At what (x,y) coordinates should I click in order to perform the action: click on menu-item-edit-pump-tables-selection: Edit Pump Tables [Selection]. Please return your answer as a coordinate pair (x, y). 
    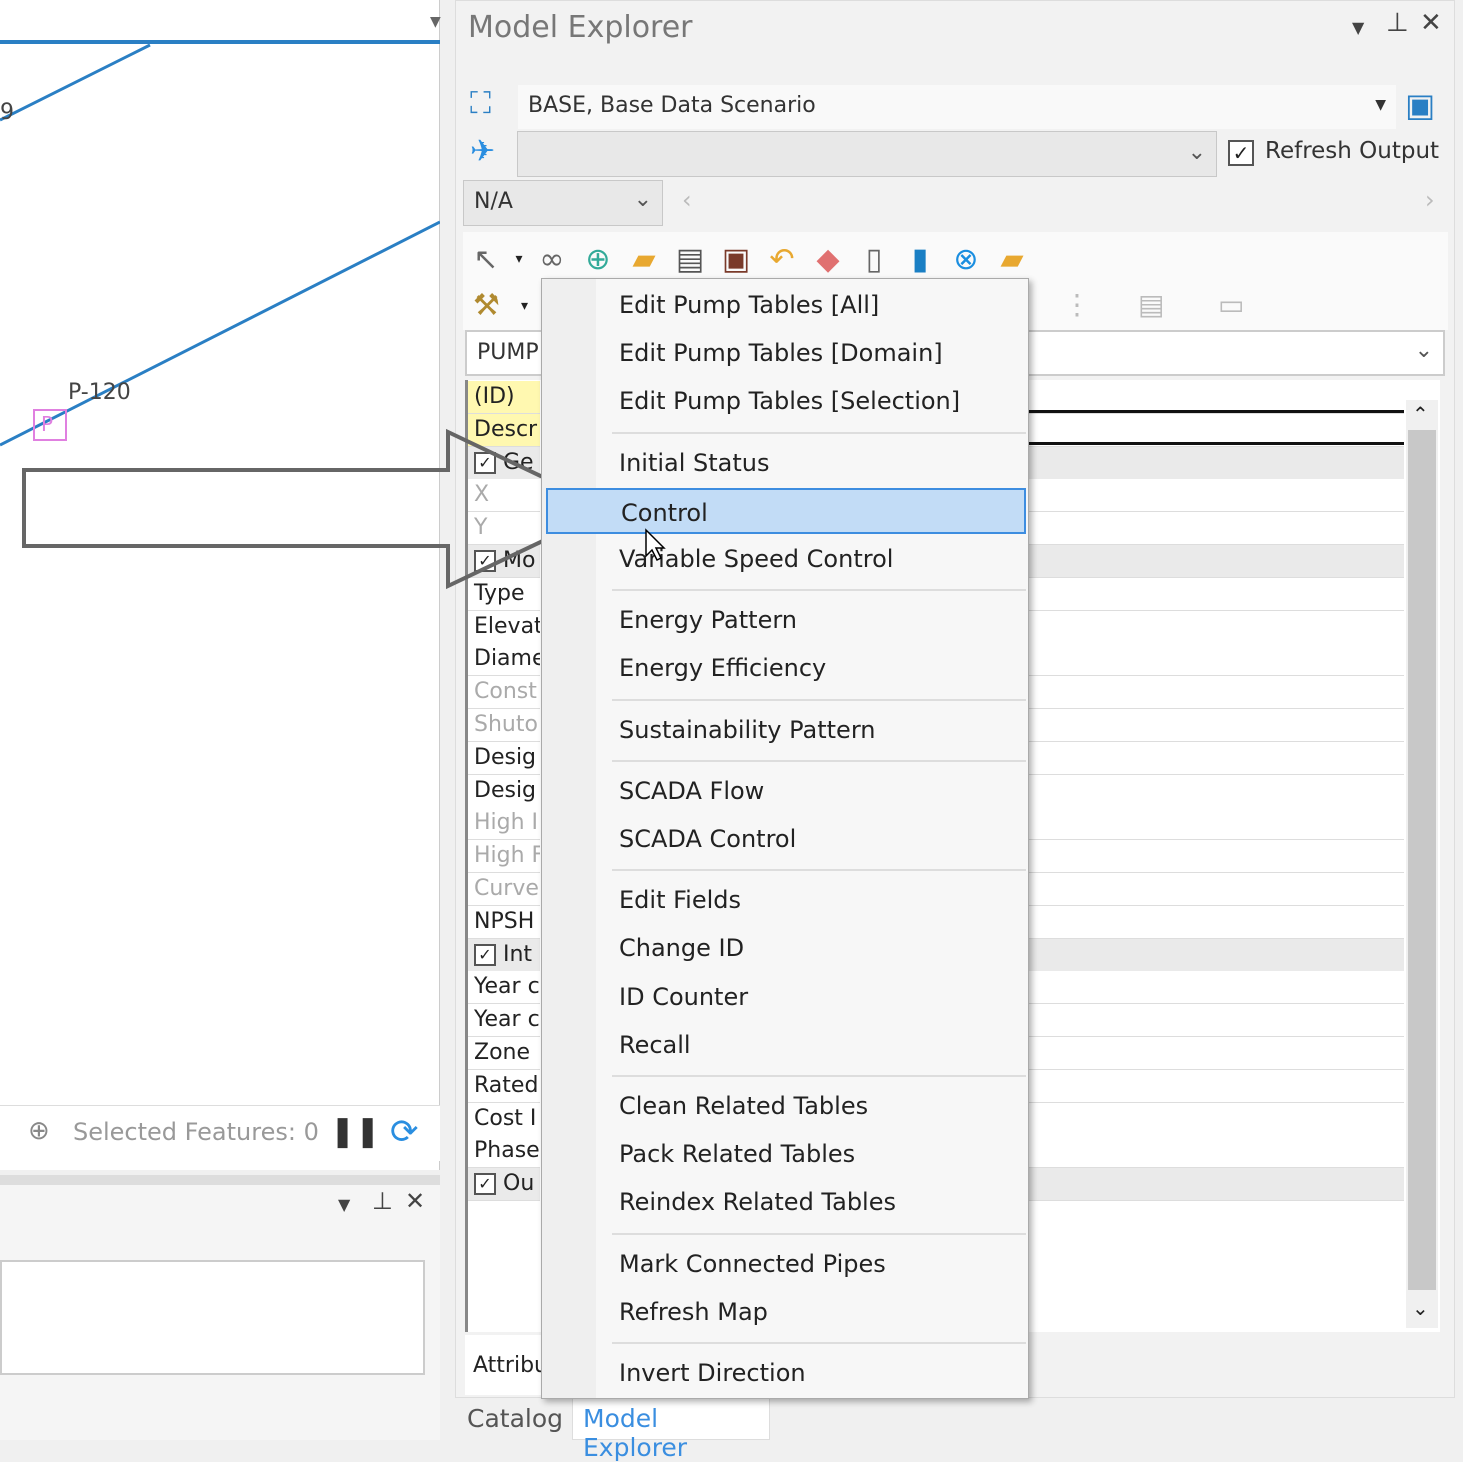
    Looking at the image, I should click on (786, 401).